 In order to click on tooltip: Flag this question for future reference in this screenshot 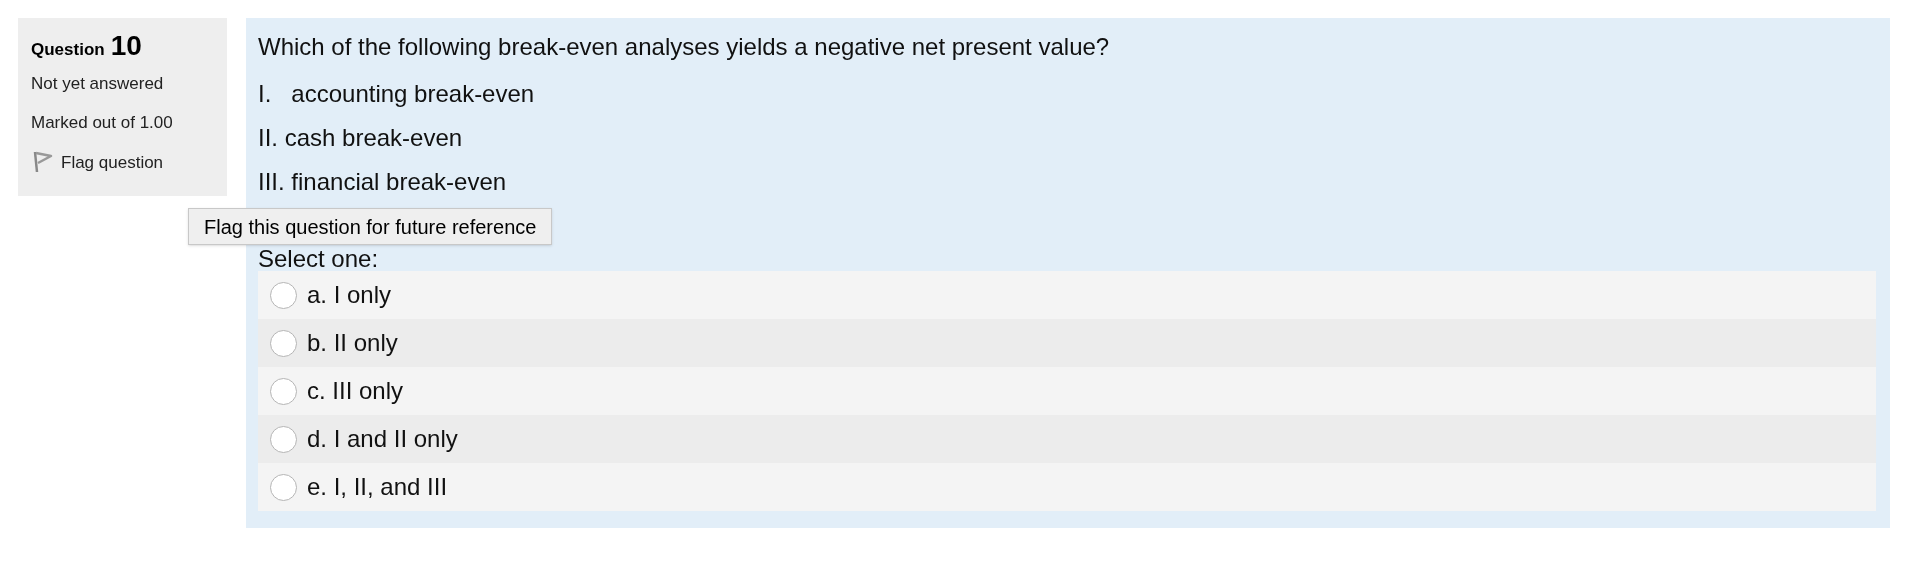, I will do `click(370, 226)`.